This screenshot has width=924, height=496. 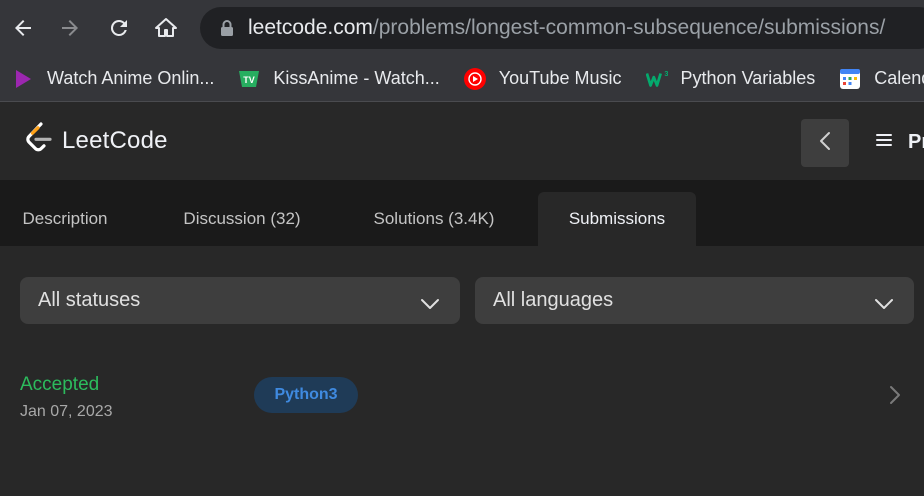 I want to click on language-filter-select: All languages, so click(x=694, y=300).